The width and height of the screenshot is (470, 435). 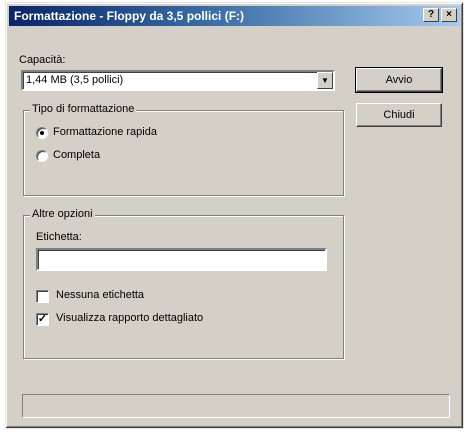 I want to click on no-label-checkbox, so click(x=42, y=296).